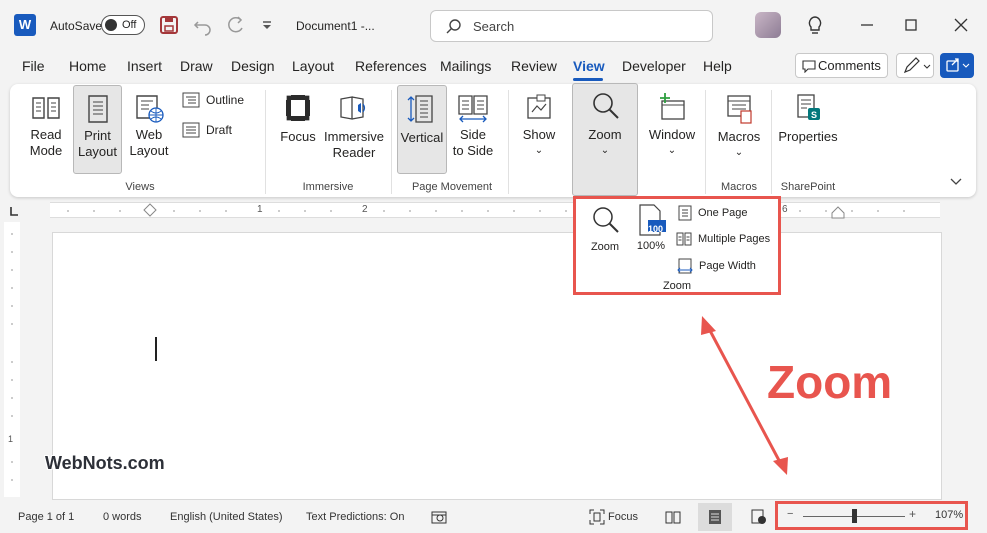  What do you see at coordinates (673, 517) in the screenshot?
I see `read-mode-view-icon` at bounding box center [673, 517].